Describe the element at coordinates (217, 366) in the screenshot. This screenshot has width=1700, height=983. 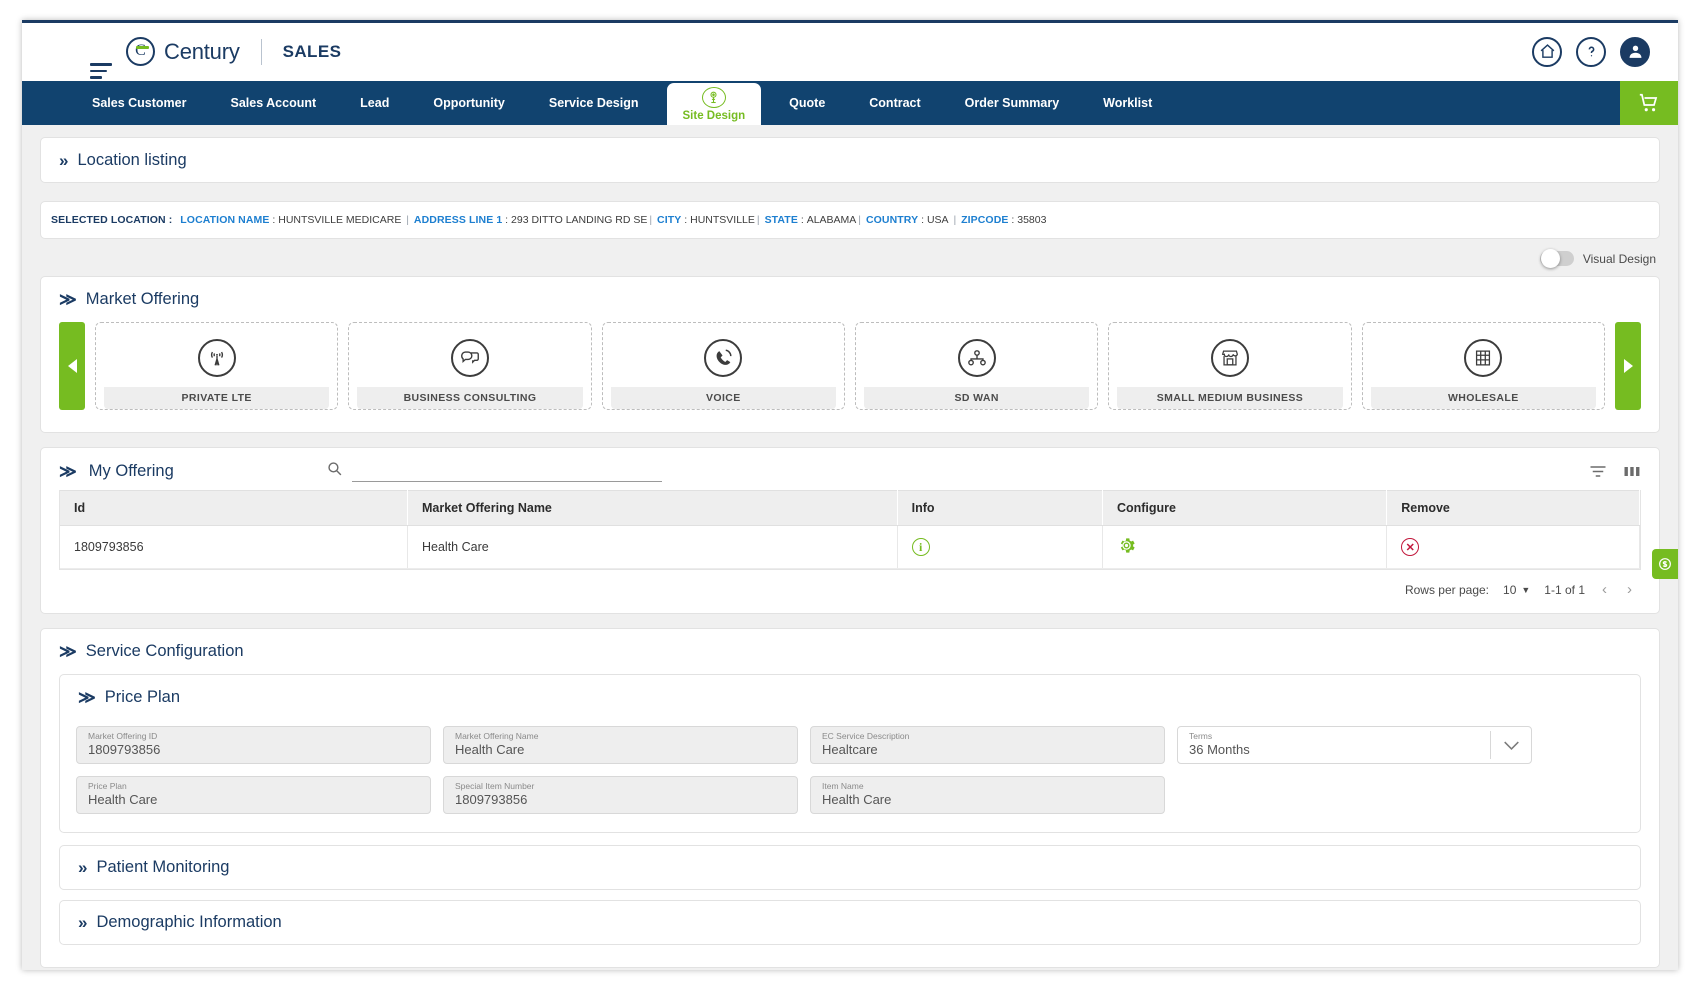
I see `offer-card-private-lte: PRIVATE LTE` at that location.